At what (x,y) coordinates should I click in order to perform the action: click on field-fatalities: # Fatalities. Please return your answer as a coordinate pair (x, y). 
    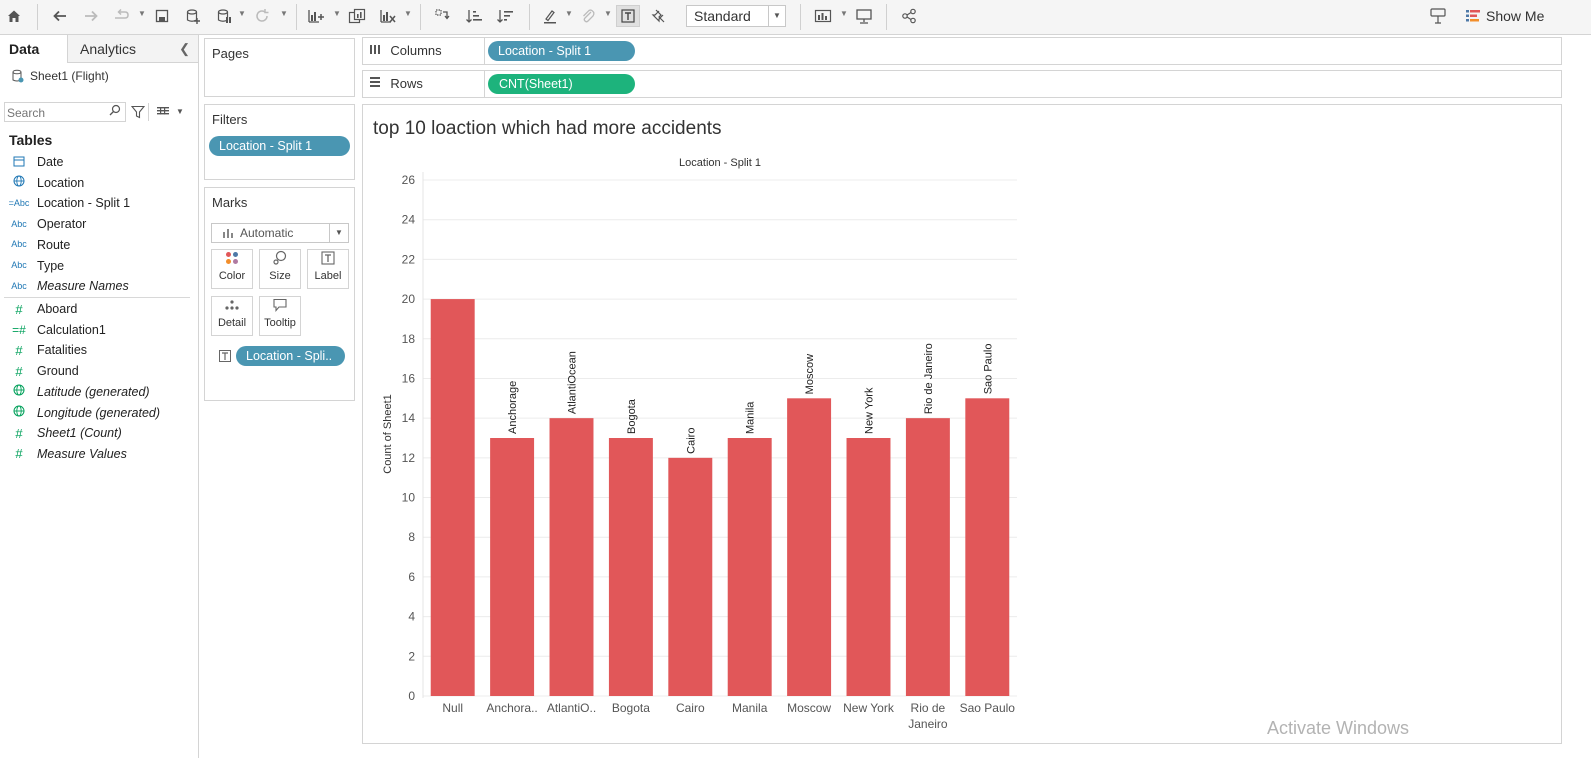
    Looking at the image, I should click on (99, 350).